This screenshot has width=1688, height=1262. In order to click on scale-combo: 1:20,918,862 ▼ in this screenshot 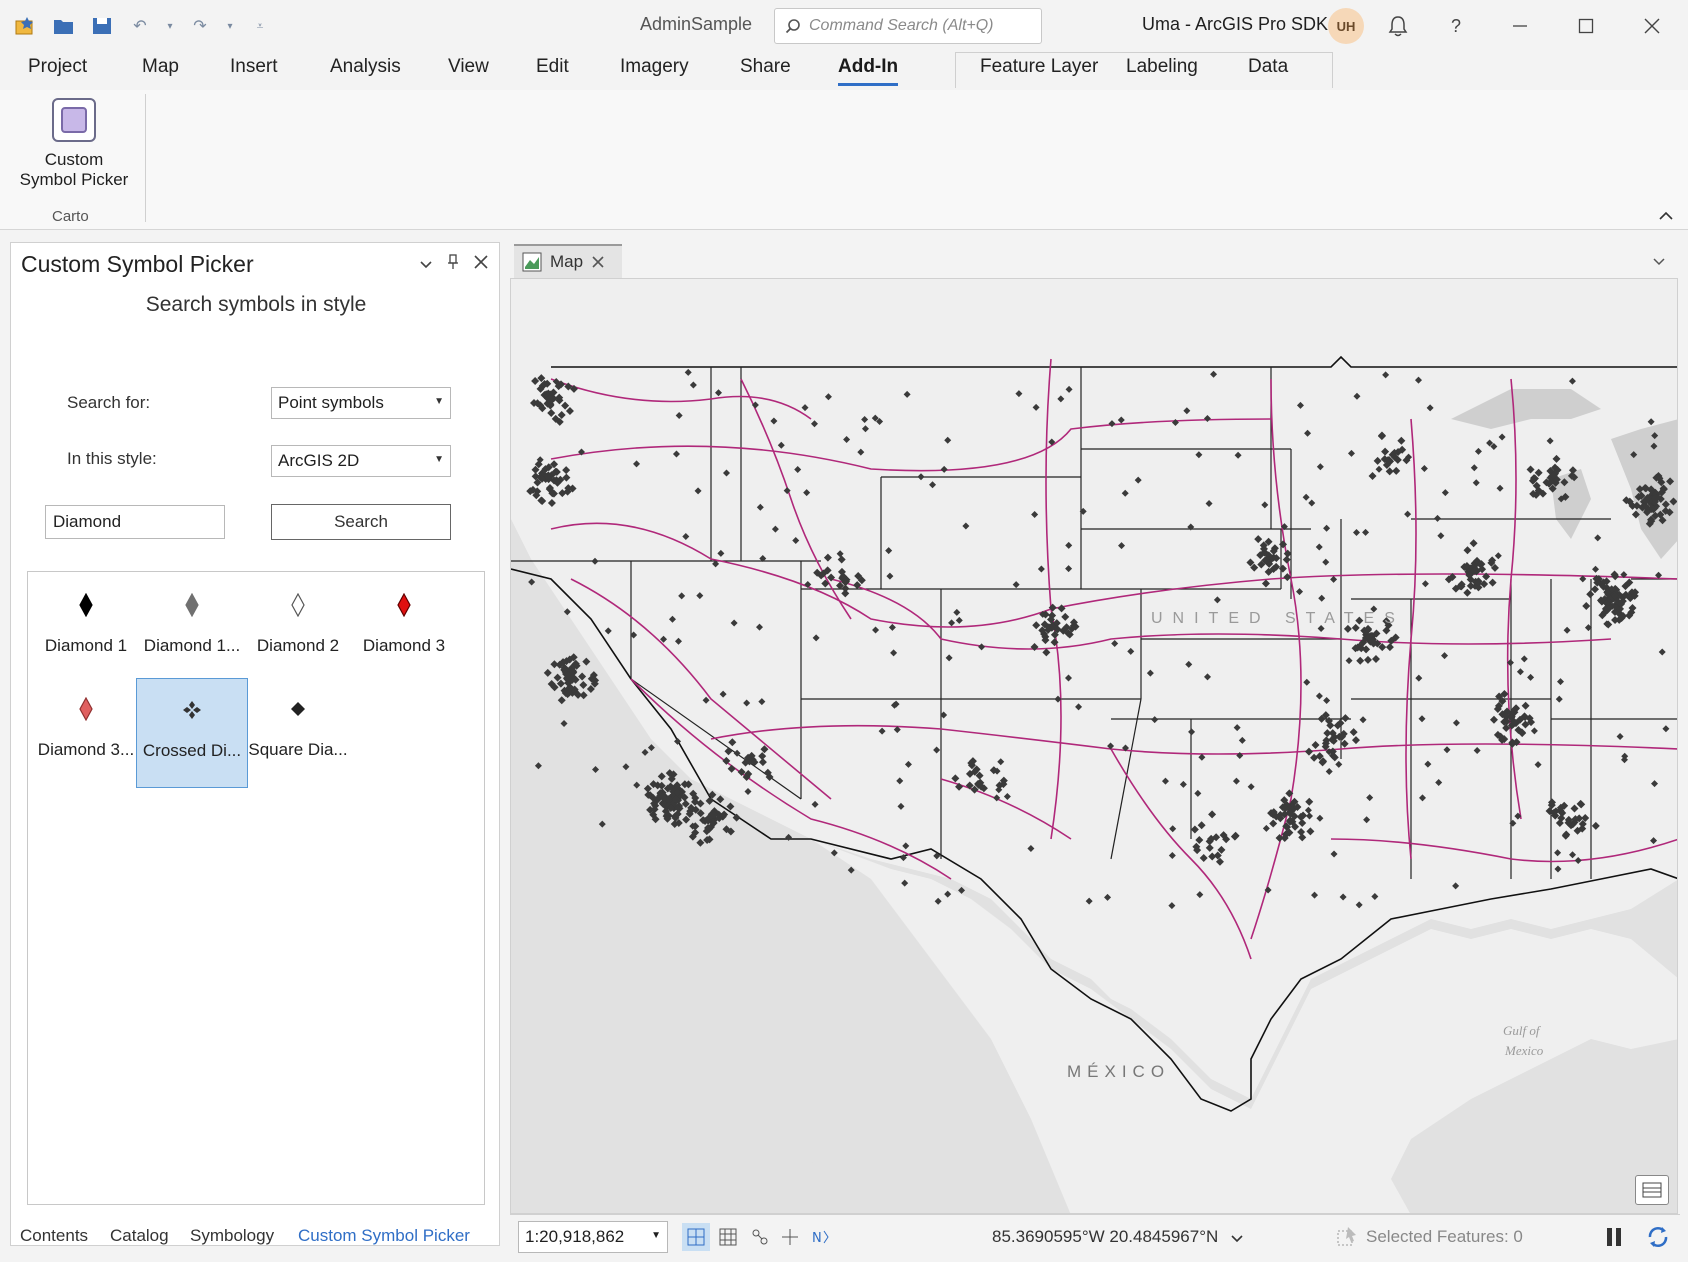, I will do `click(593, 1237)`.